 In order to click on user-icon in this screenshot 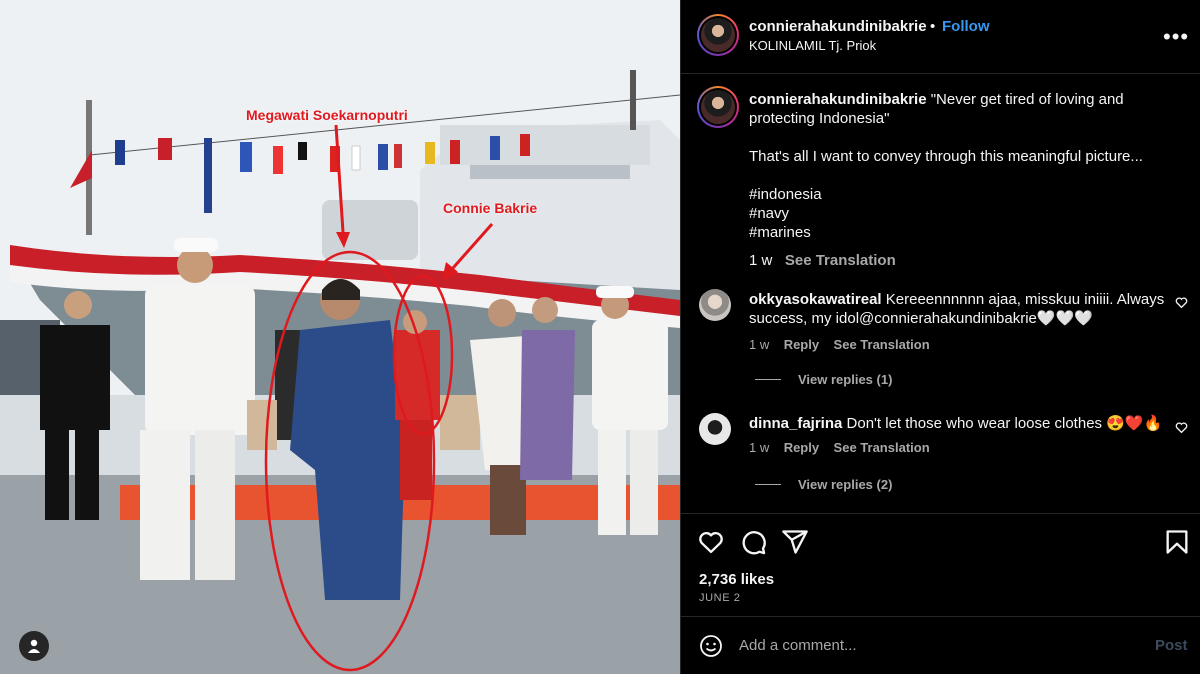, I will do `click(34, 646)`.